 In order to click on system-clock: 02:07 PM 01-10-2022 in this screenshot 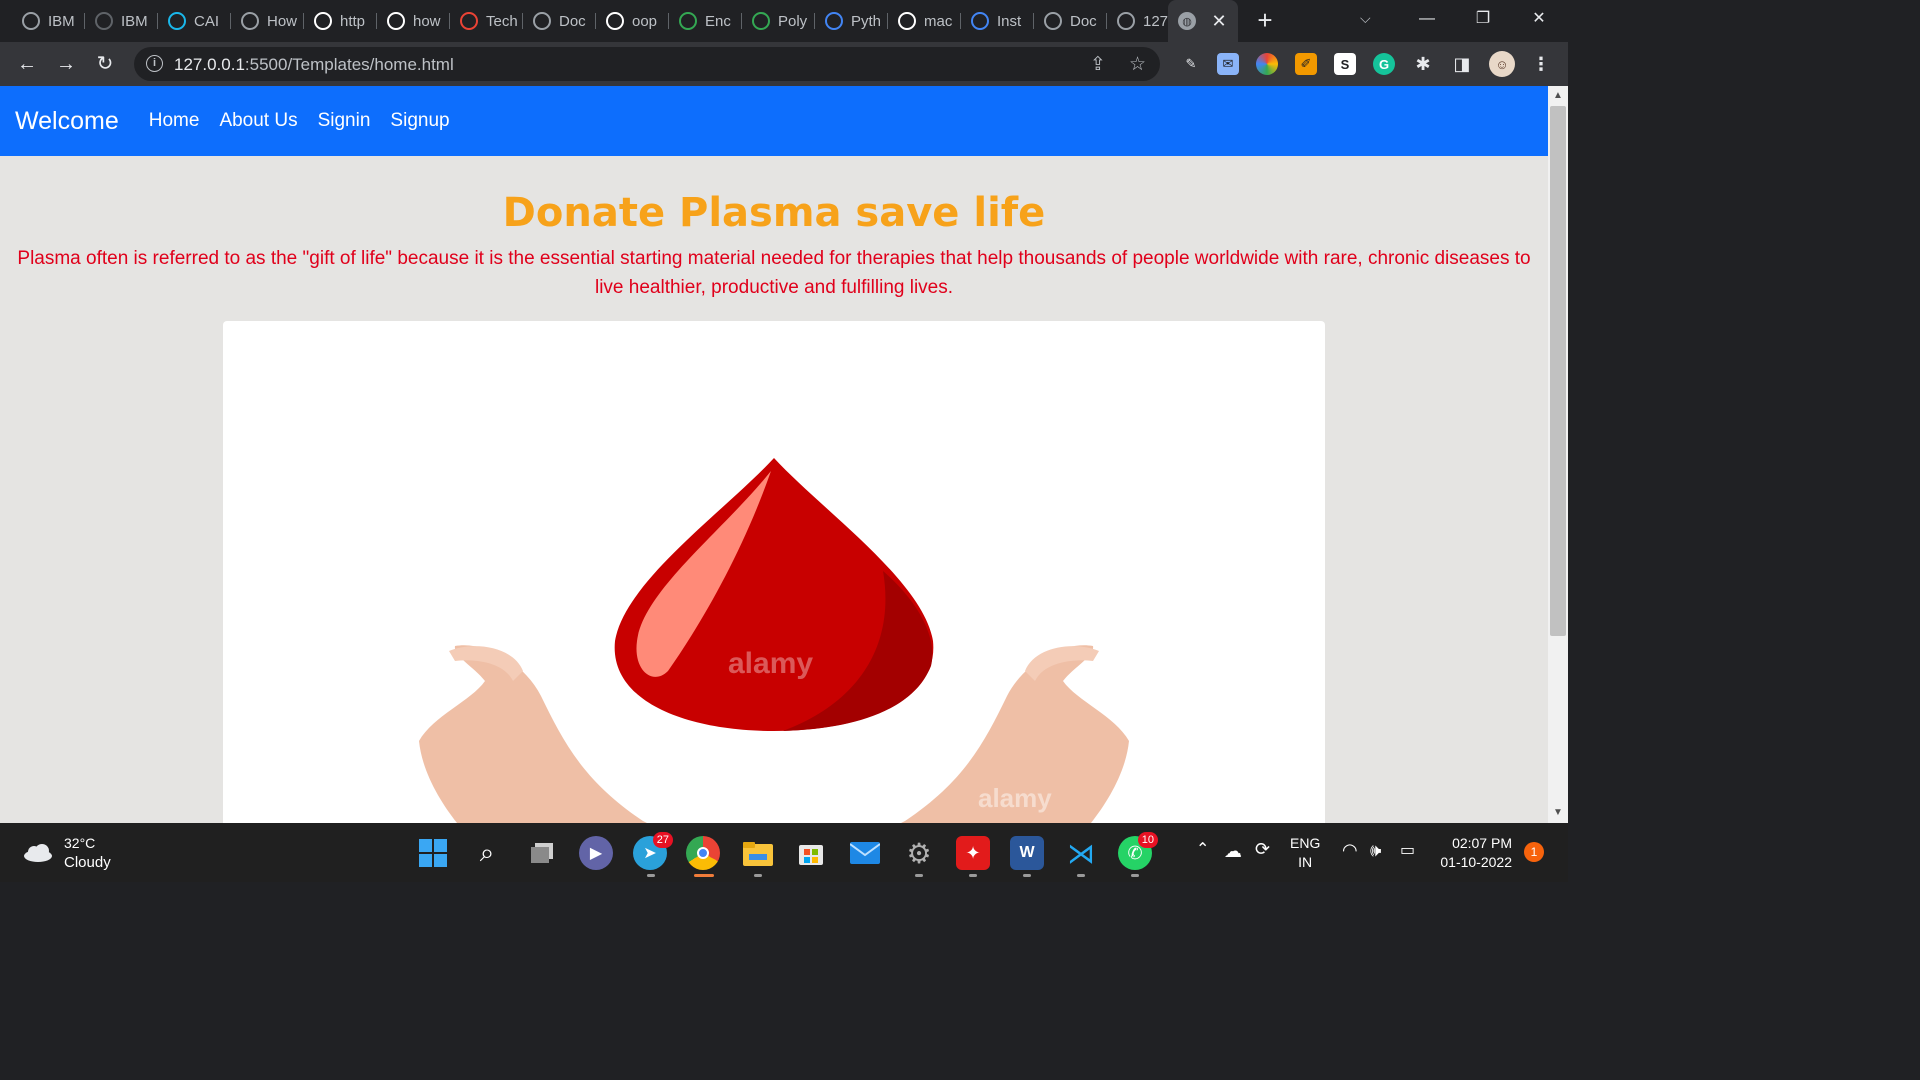, I will do `click(1474, 853)`.